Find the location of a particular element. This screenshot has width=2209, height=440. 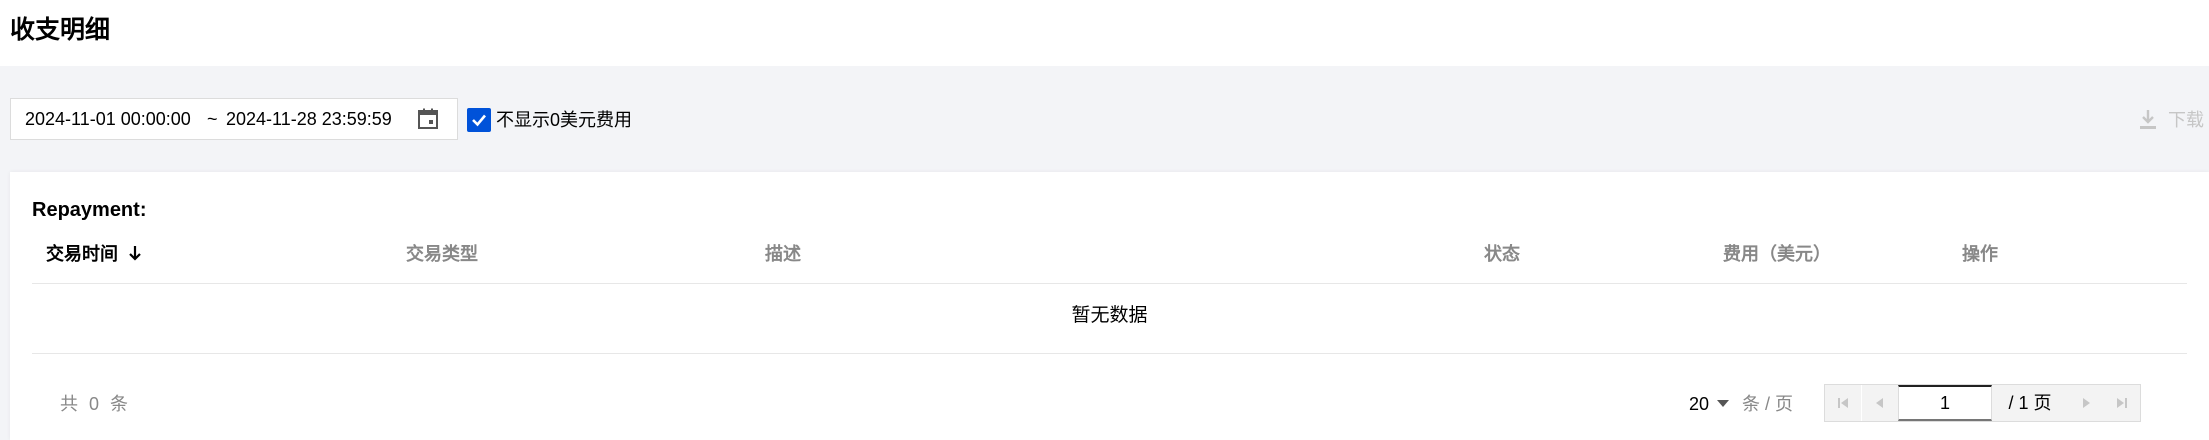

caret-down-icon is located at coordinates (1723, 403).